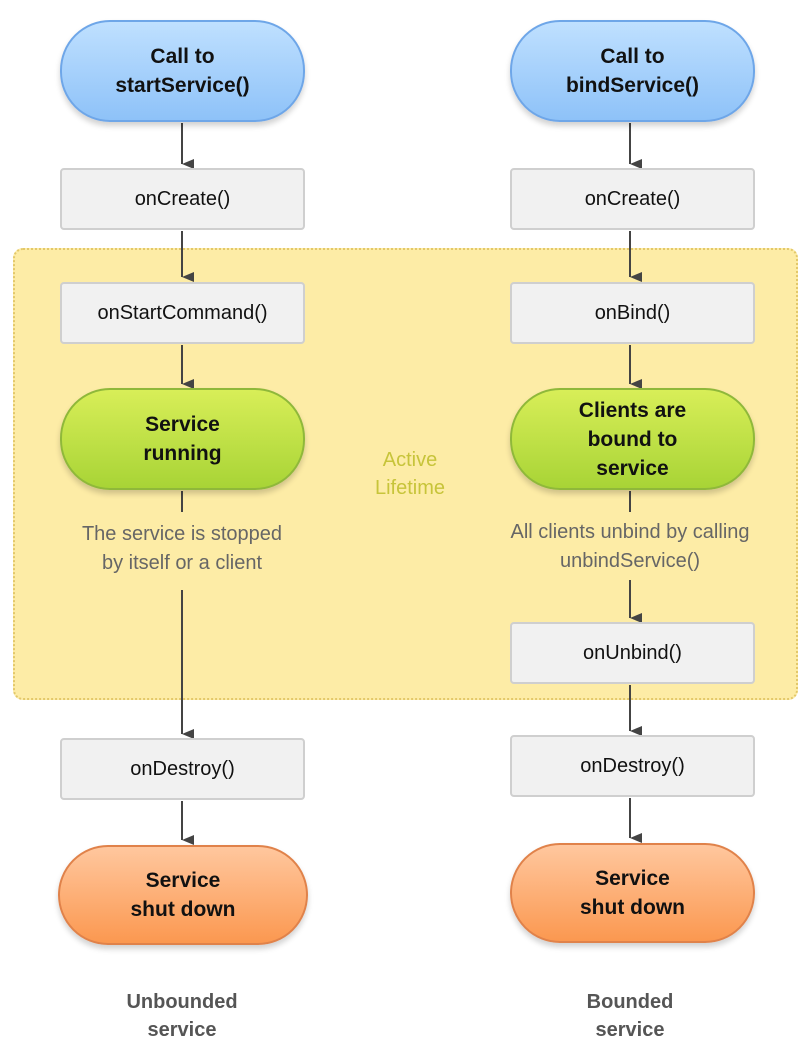 This screenshot has width=810, height=1056. What do you see at coordinates (632, 313) in the screenshot?
I see `on-bind-box: onBind()` at bounding box center [632, 313].